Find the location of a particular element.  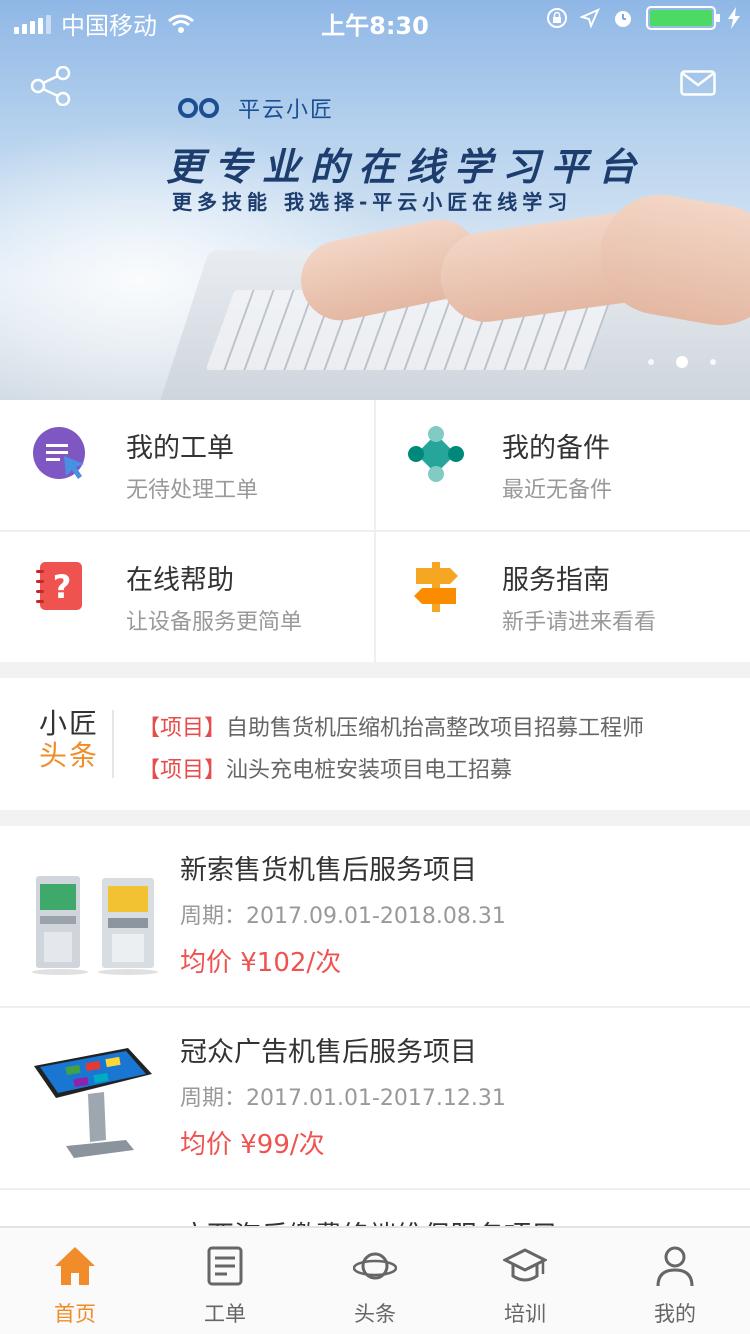

ad-kiosk-image is located at coordinates (93, 1103).